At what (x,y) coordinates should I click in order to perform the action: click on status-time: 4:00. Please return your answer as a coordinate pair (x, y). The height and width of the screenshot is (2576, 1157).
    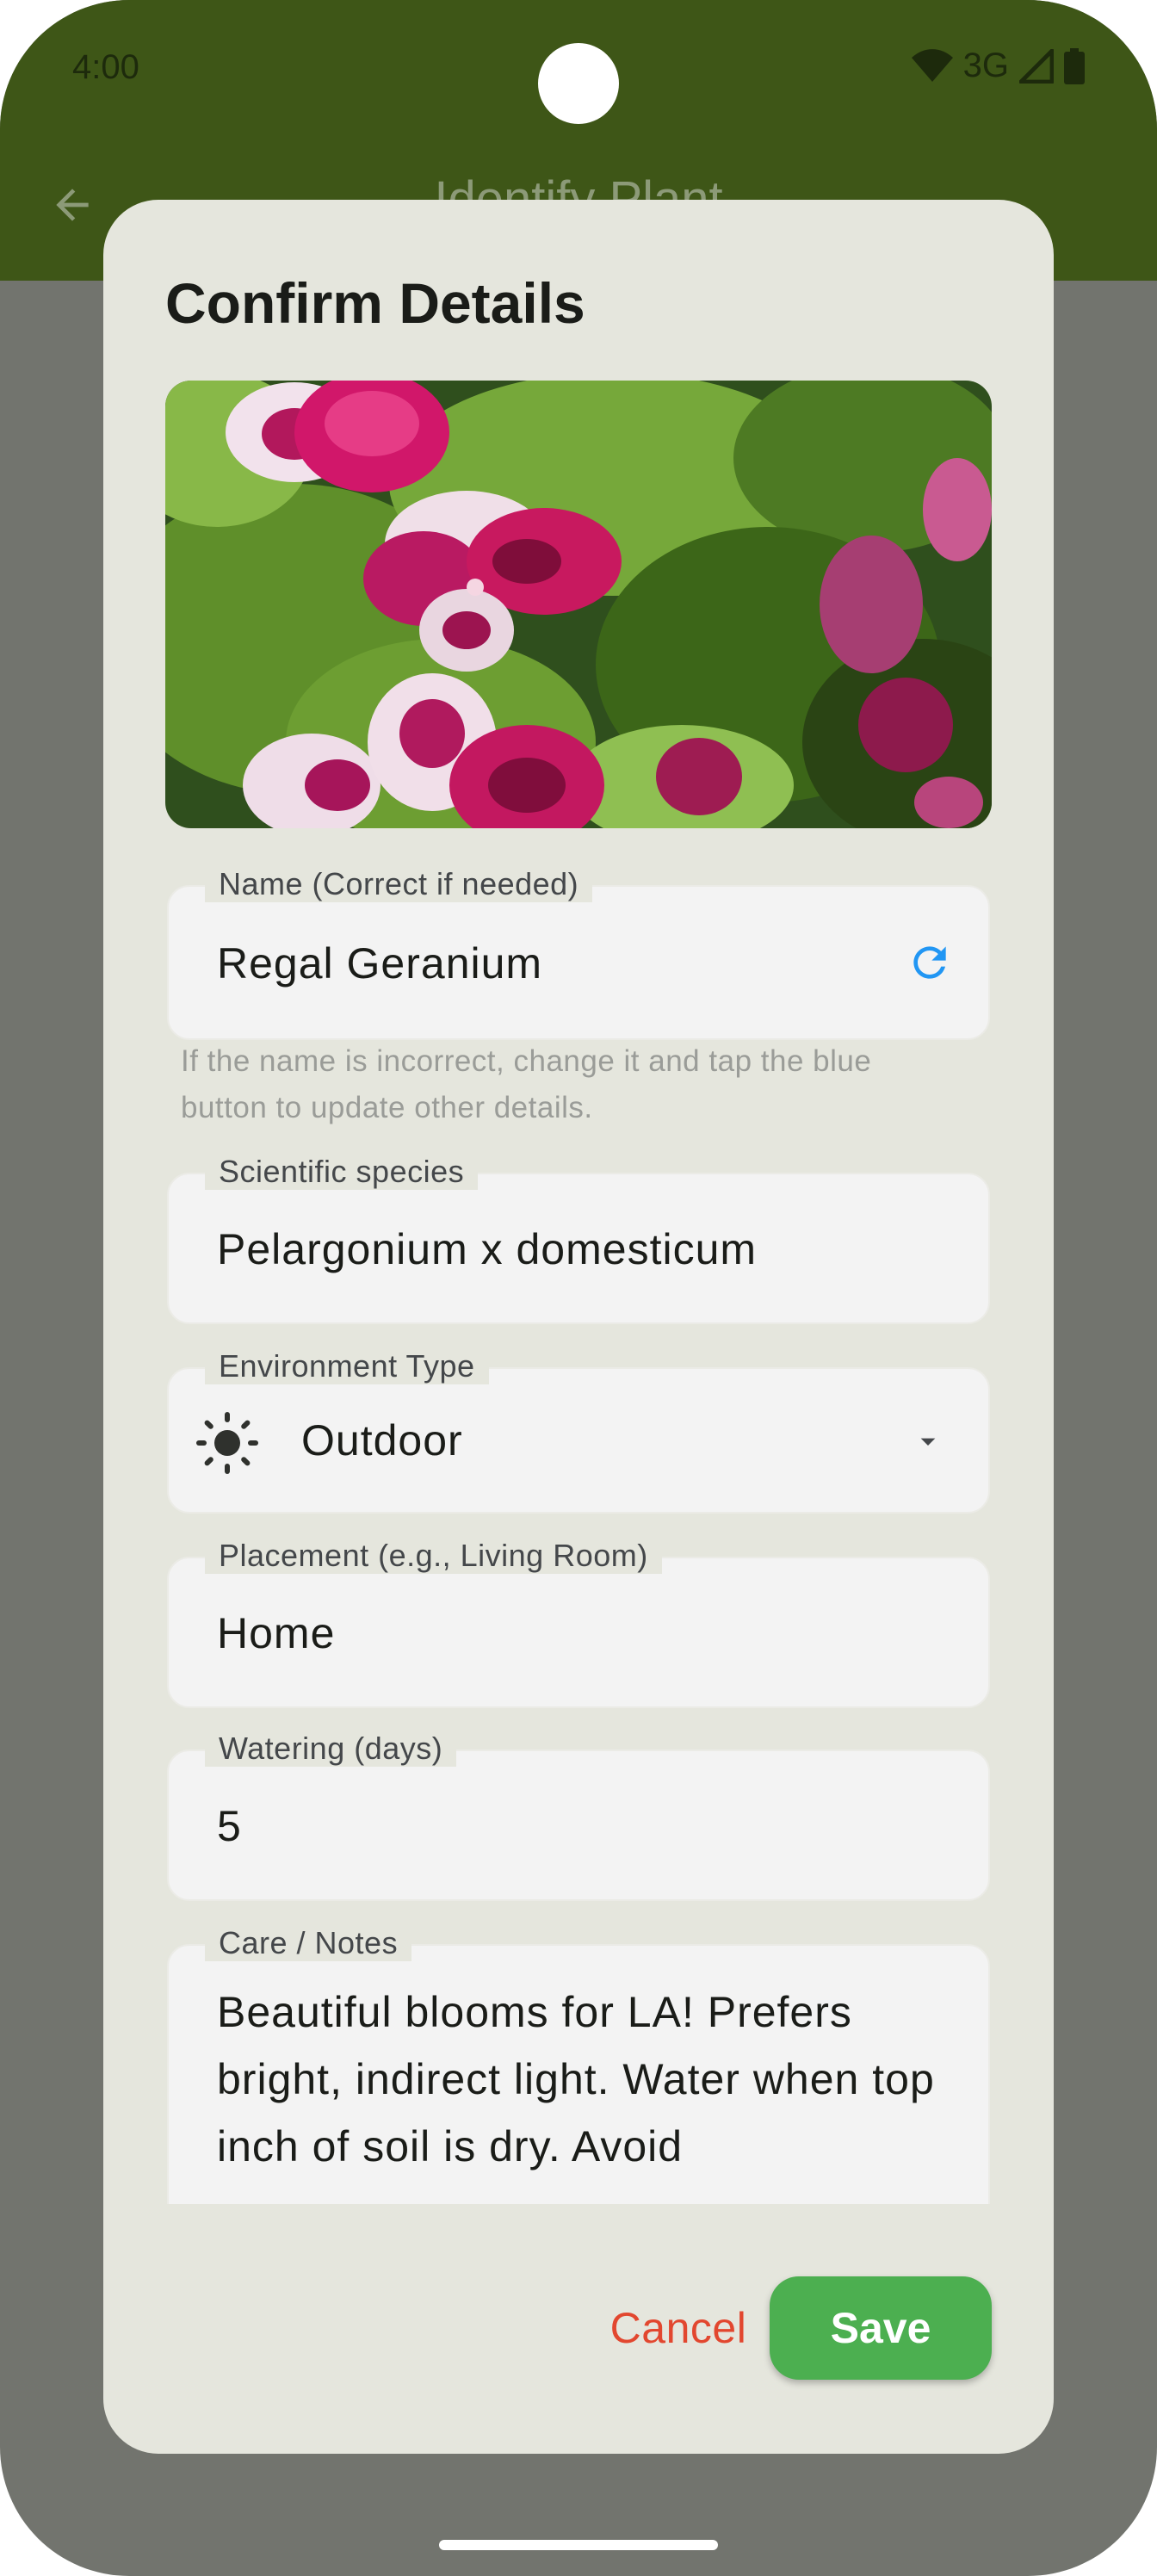
    Looking at the image, I should click on (106, 67).